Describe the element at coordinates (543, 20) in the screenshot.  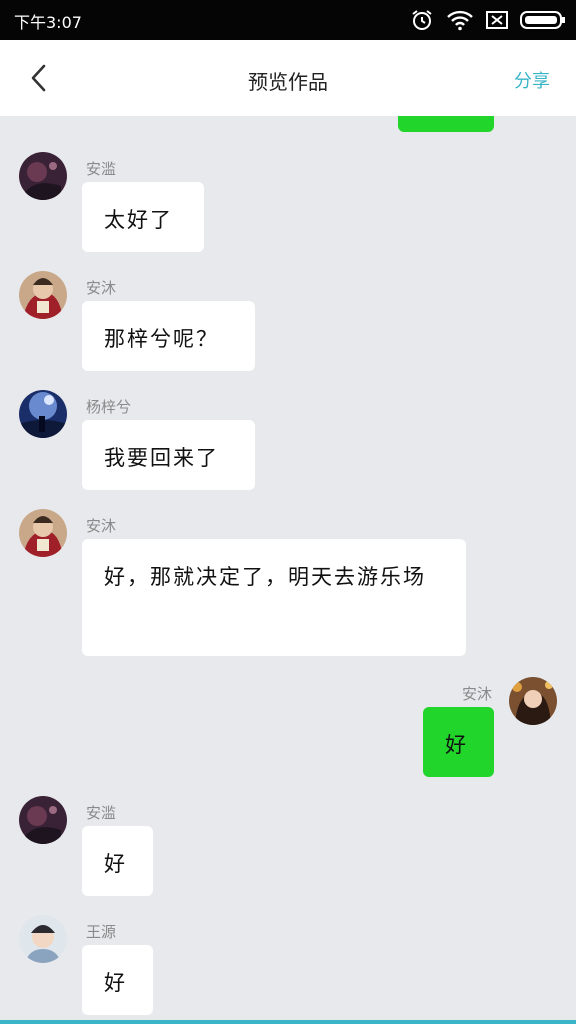
I see `battery-icon` at that location.